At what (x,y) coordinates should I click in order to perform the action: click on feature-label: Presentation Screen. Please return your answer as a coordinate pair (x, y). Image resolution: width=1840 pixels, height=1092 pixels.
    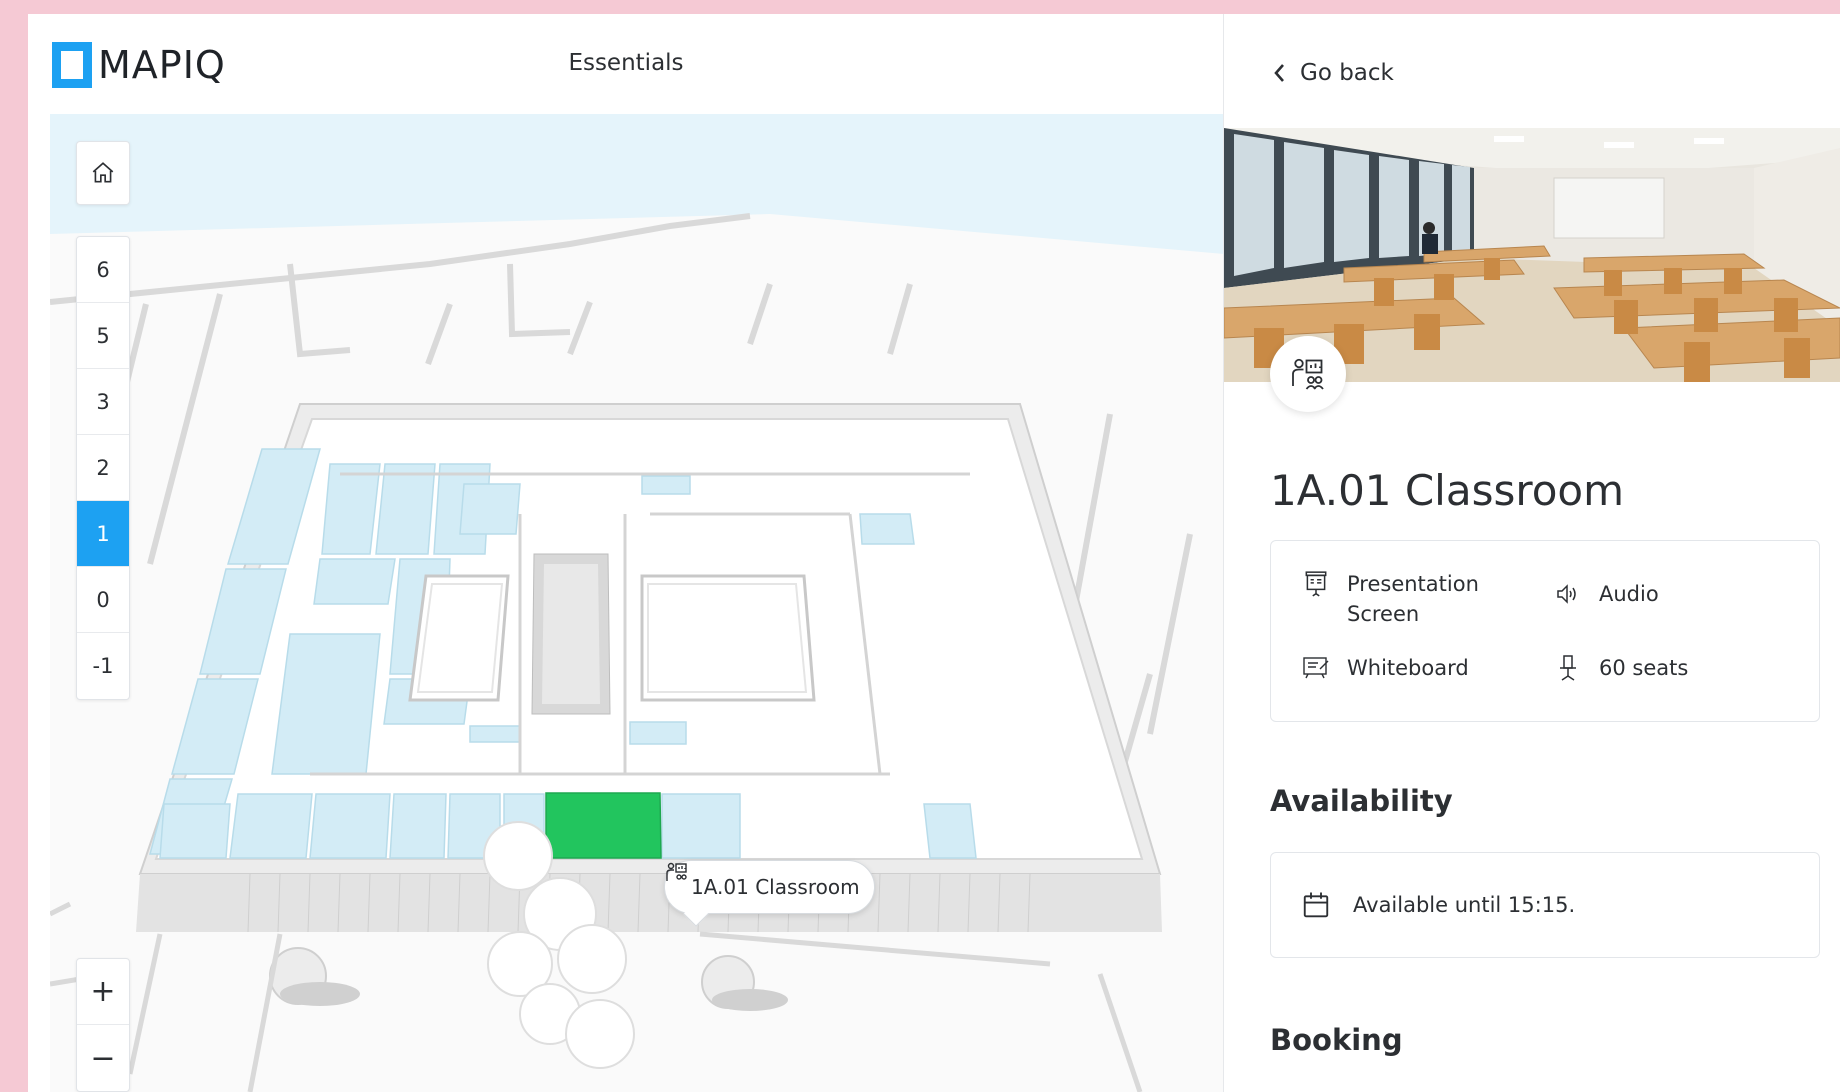
    Looking at the image, I should click on (1413, 599).